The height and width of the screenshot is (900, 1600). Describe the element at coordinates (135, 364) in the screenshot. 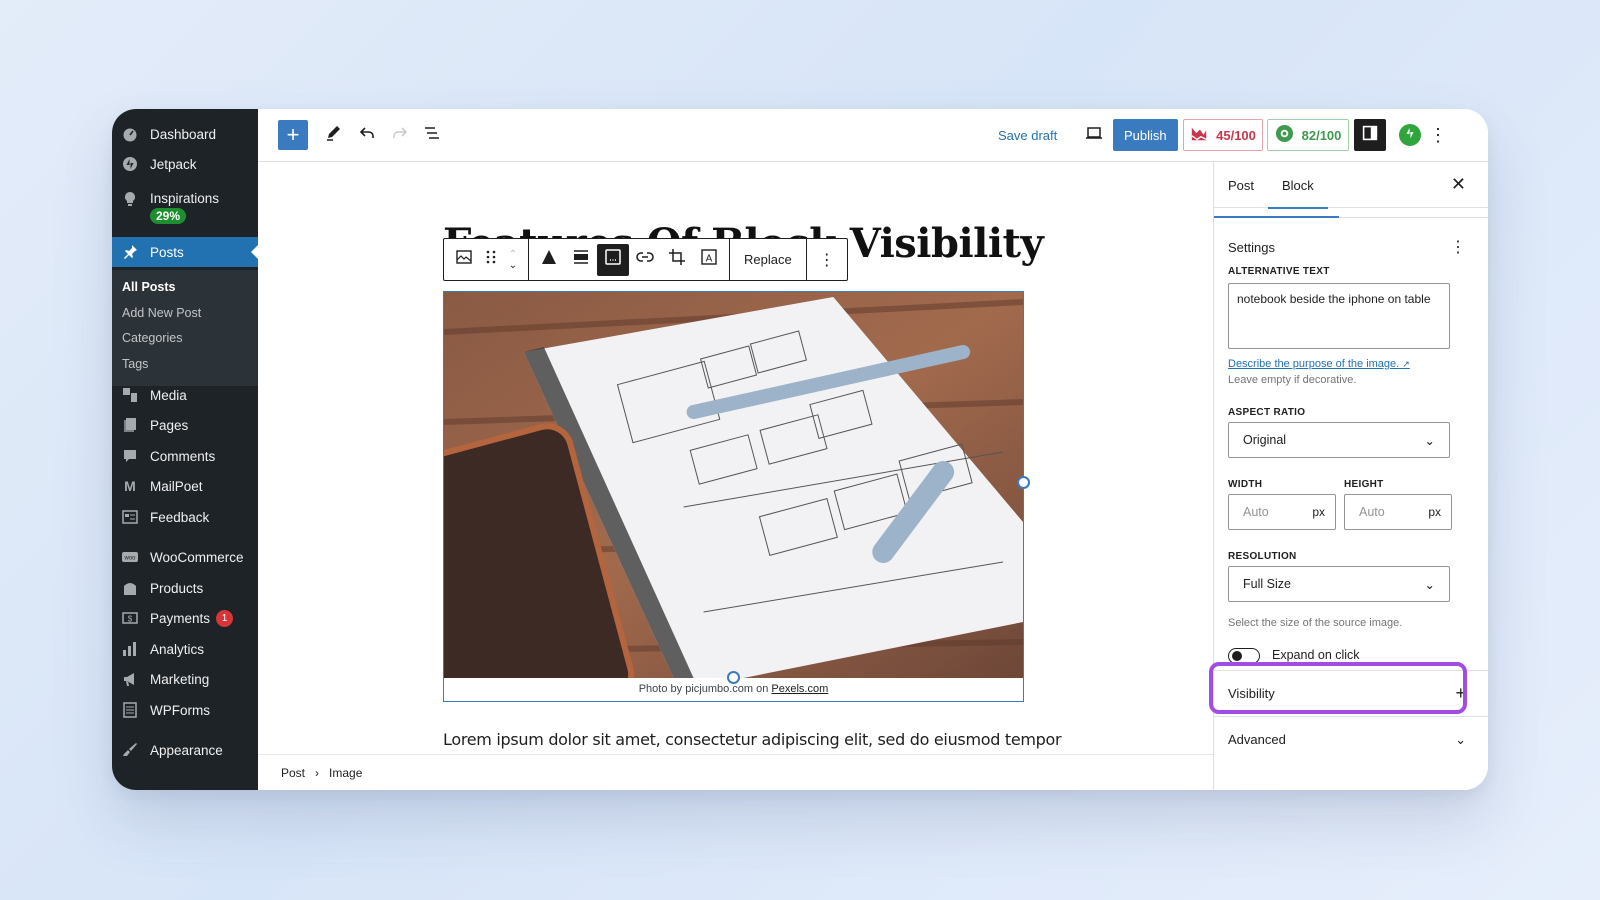

I see `submenu-tags: Tags` at that location.